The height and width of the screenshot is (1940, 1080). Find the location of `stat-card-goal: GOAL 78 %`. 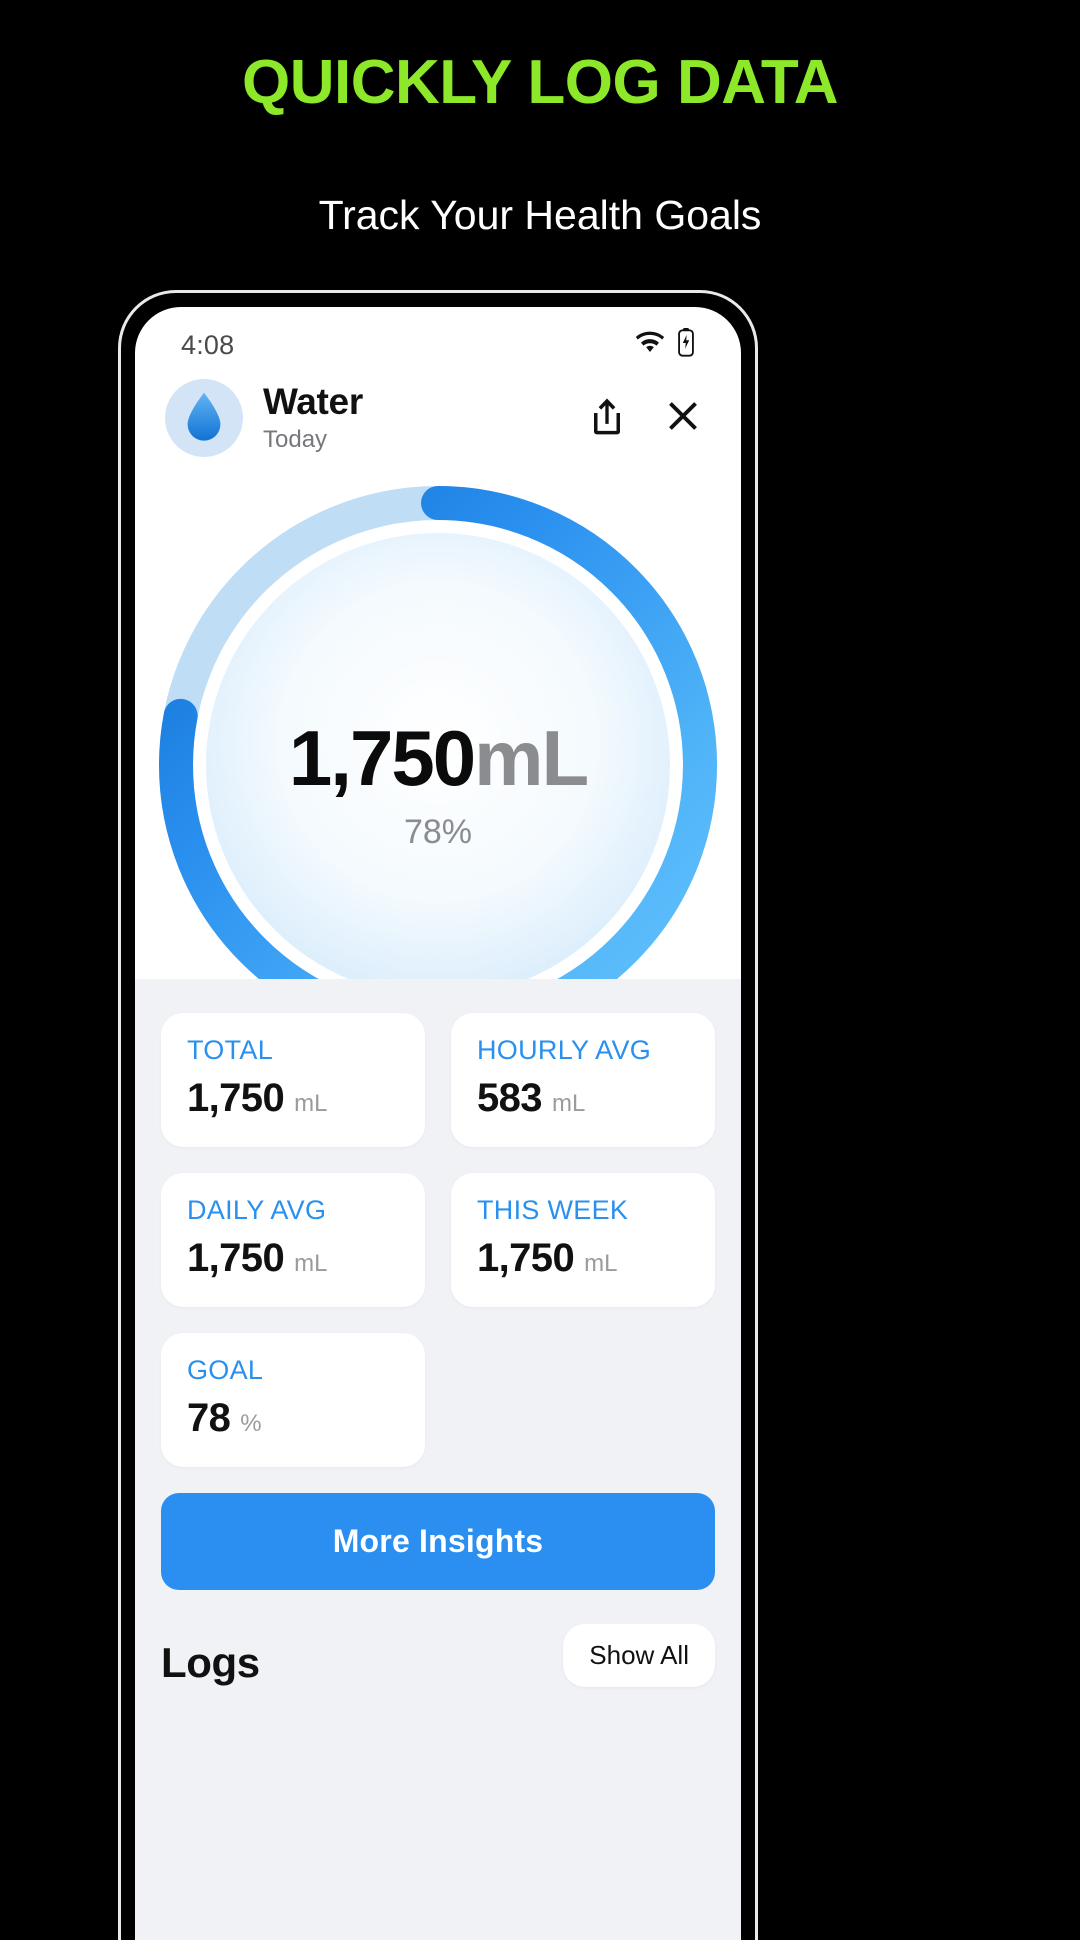

stat-card-goal: GOAL 78 % is located at coordinates (293, 1400).